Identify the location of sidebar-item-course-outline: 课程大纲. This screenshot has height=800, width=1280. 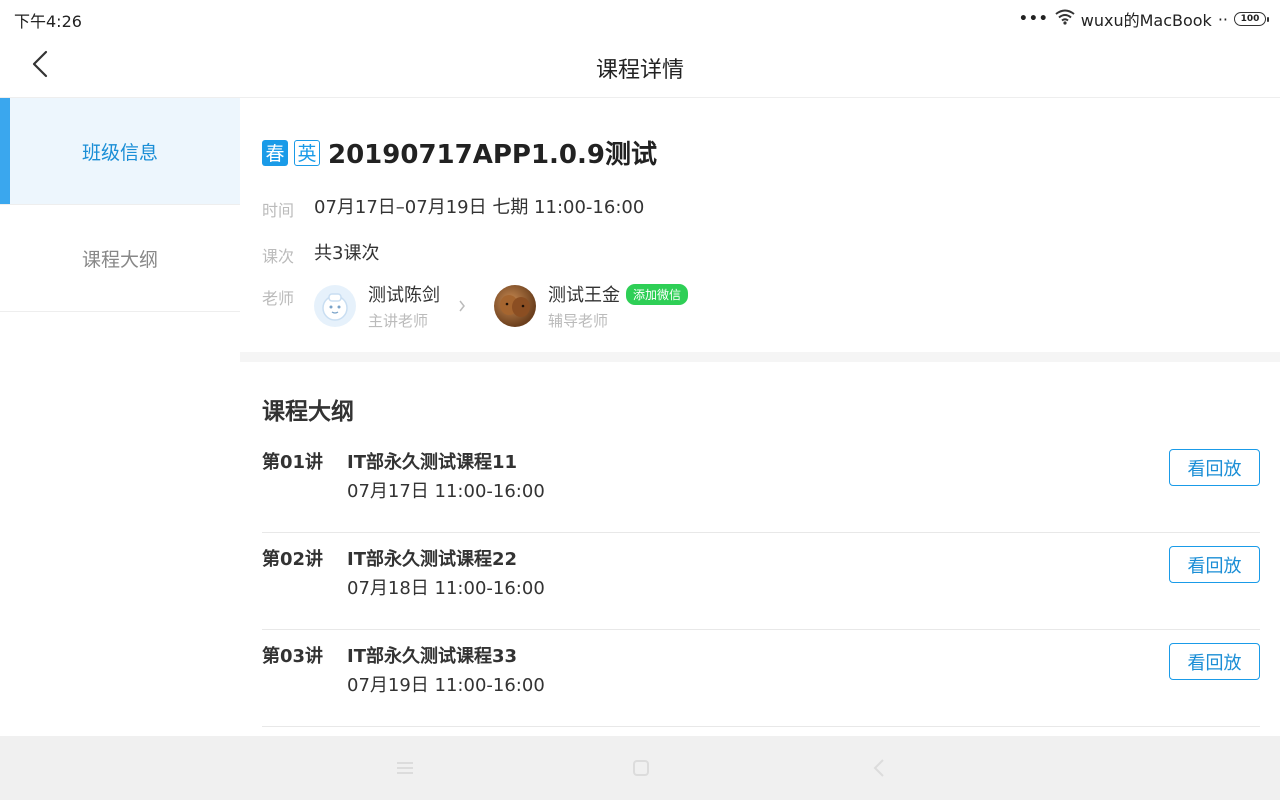
(120, 258).